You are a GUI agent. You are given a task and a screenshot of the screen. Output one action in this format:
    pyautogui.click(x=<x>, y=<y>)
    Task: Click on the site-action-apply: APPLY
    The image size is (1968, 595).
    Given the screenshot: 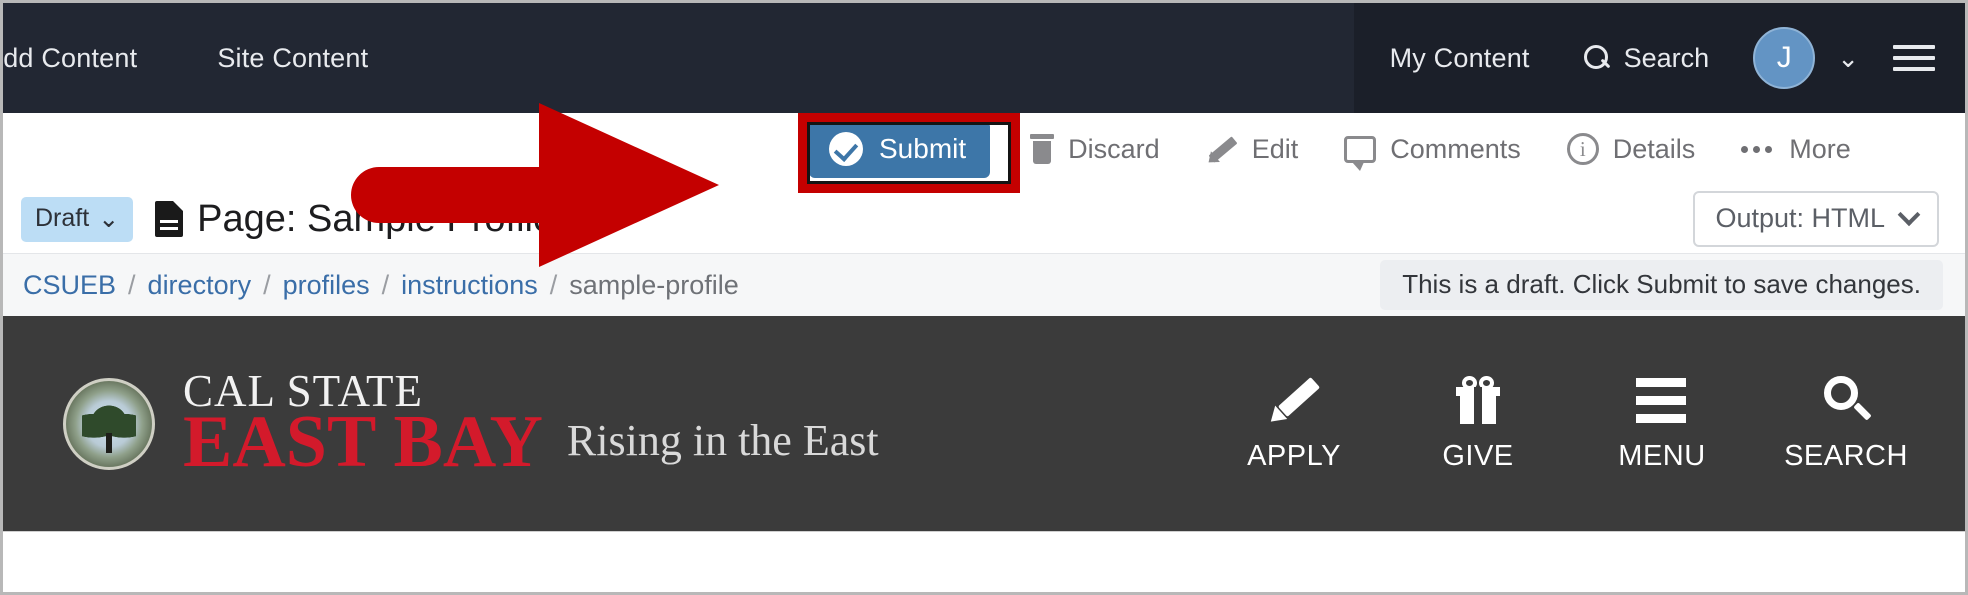 What is the action you would take?
    pyautogui.click(x=1294, y=423)
    